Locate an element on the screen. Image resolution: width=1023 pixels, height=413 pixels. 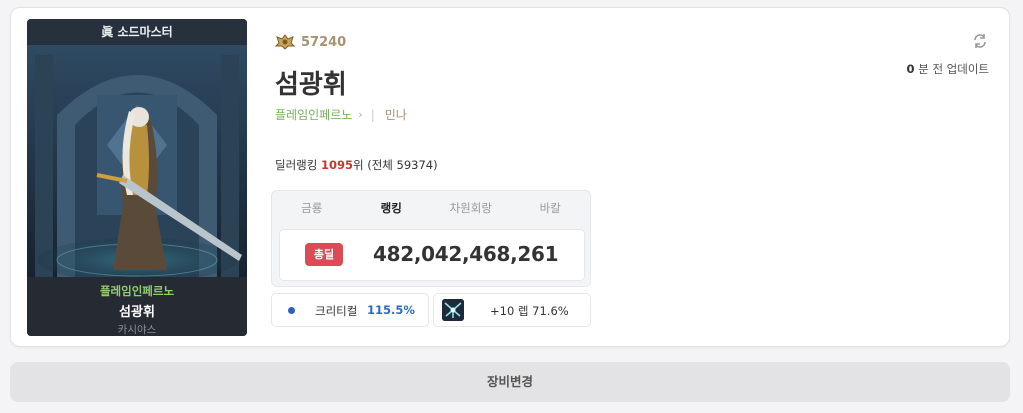
total-damage-box: 총딜 482,042,468,261 is located at coordinates (432, 255).